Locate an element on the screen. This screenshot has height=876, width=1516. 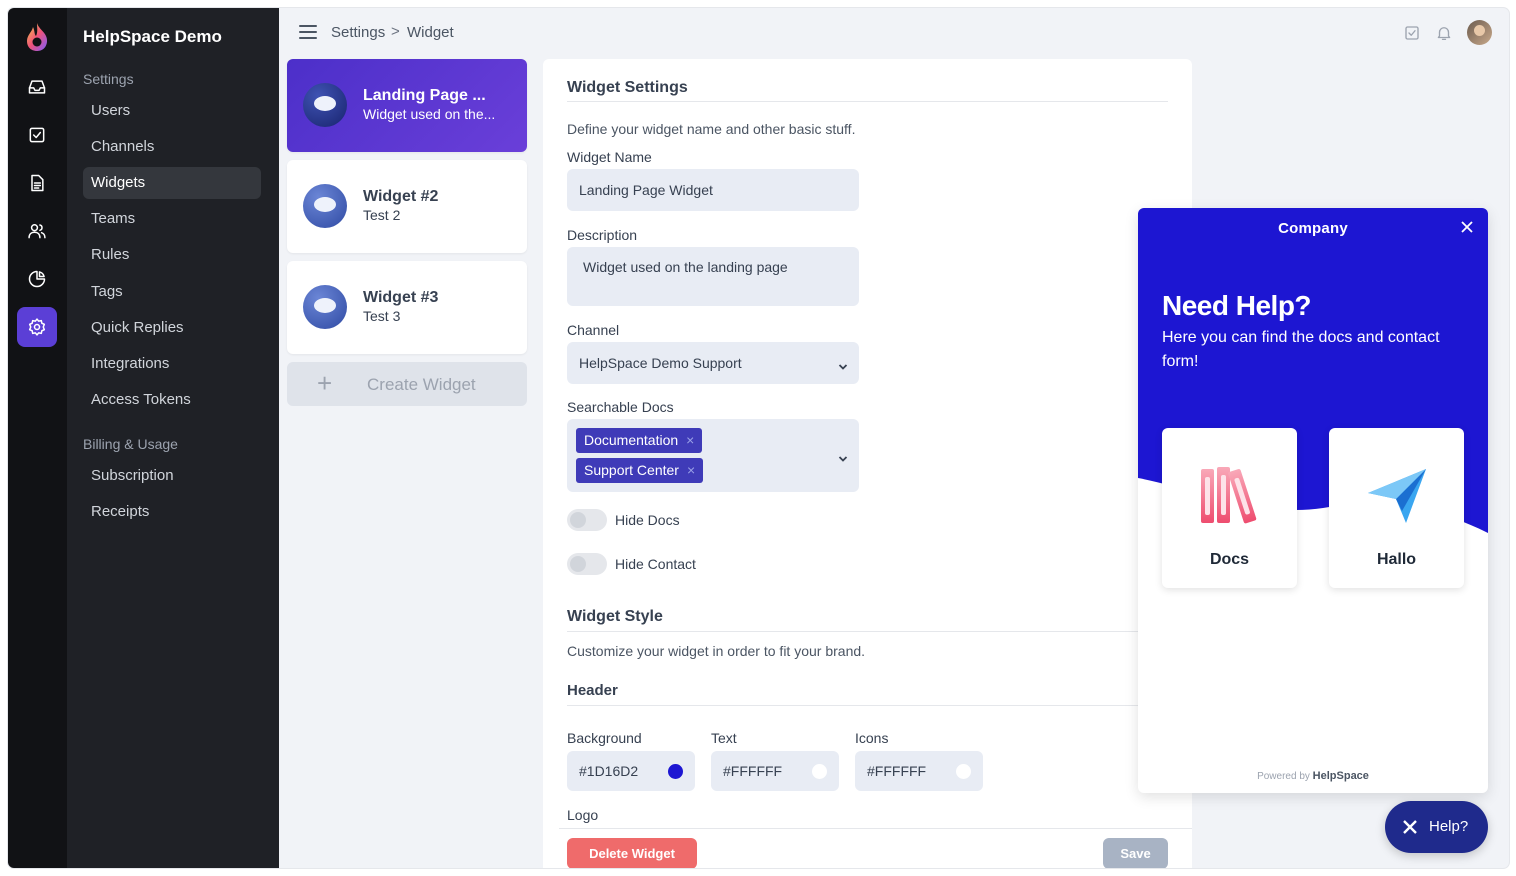
powered-by: Powered by HelpSpace is located at coordinates (1313, 776).